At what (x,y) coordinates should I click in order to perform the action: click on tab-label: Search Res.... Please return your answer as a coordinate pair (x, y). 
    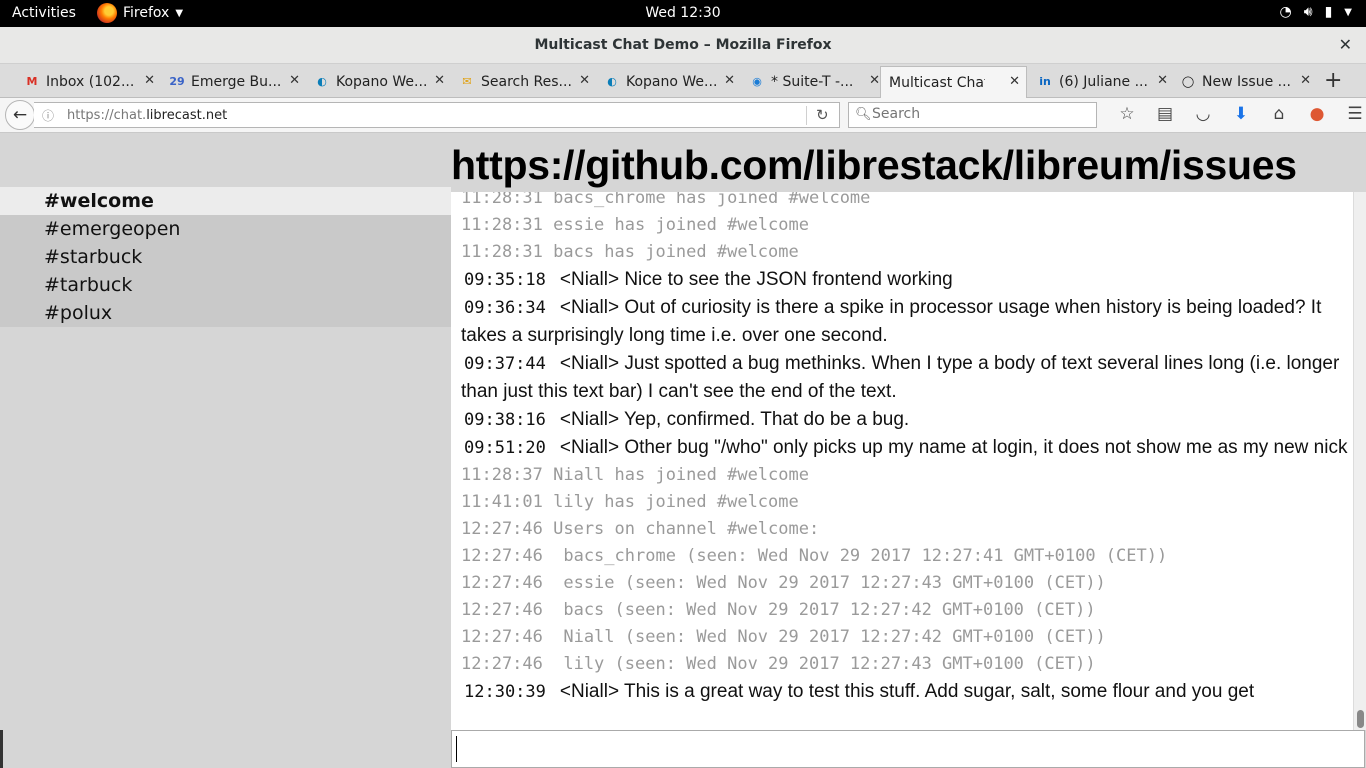
    Looking at the image, I should click on (526, 81).